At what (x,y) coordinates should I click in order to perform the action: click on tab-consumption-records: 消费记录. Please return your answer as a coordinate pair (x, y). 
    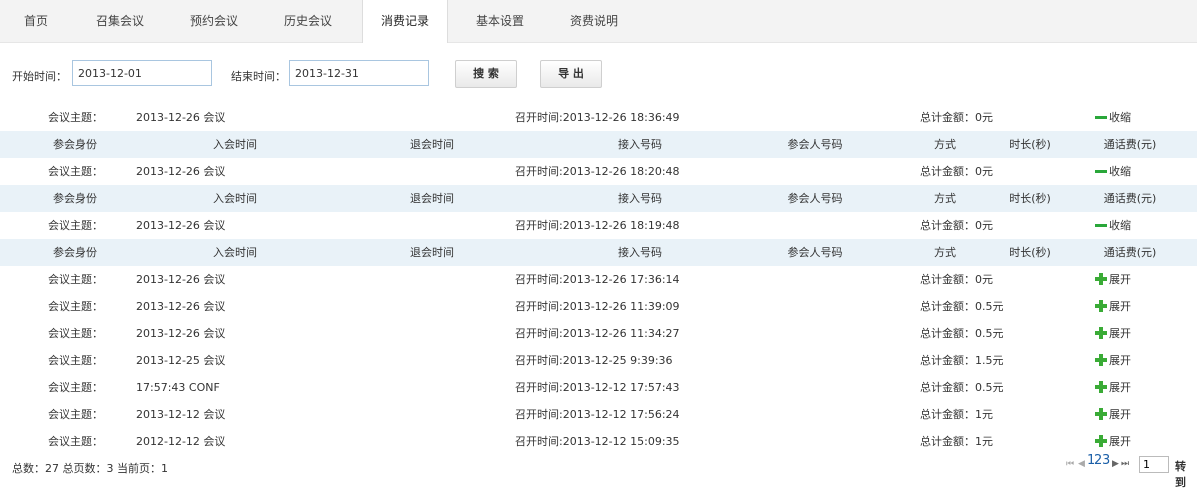
    Looking at the image, I should click on (405, 21).